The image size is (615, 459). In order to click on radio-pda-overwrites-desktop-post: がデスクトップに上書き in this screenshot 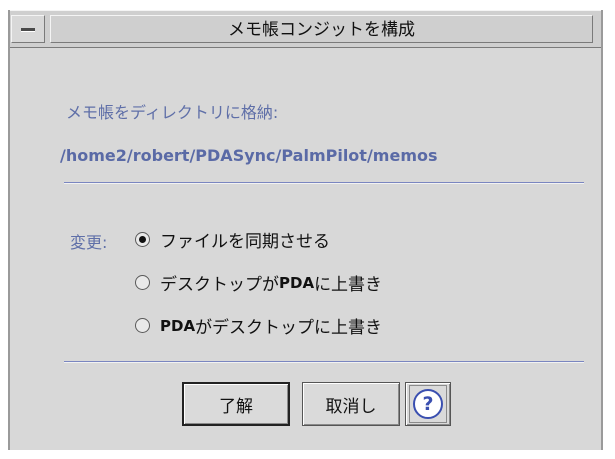, I will do `click(289, 328)`.